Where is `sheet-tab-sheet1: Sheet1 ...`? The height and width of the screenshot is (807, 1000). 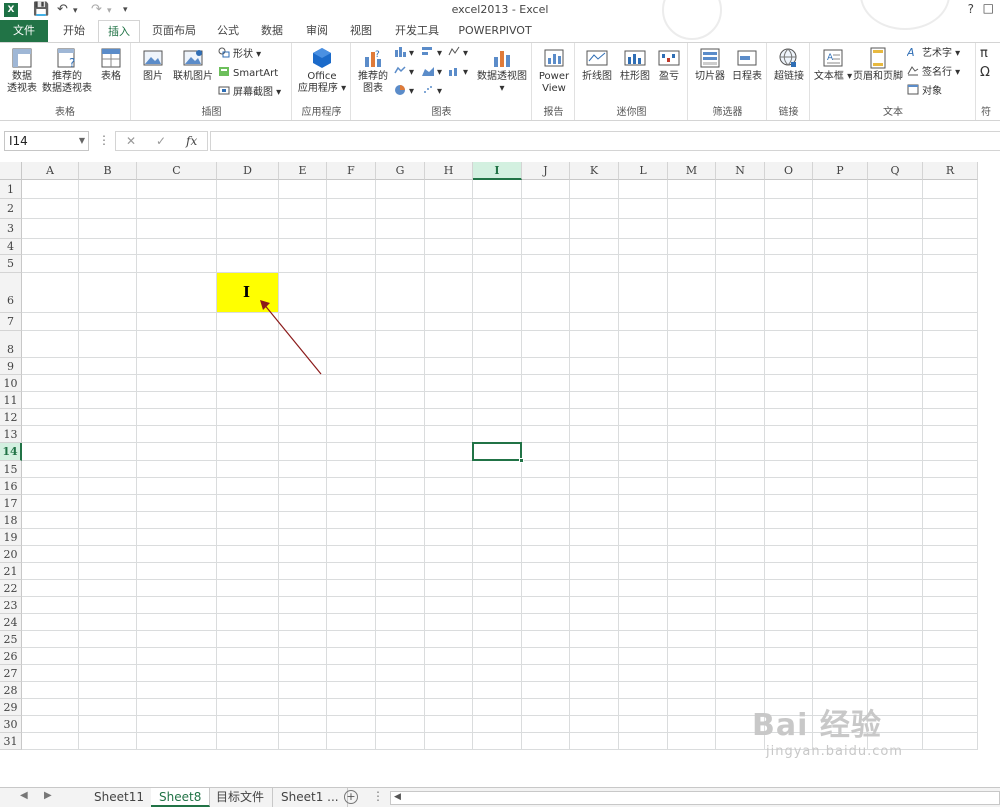 sheet-tab-sheet1: Sheet1 ... is located at coordinates (310, 797).